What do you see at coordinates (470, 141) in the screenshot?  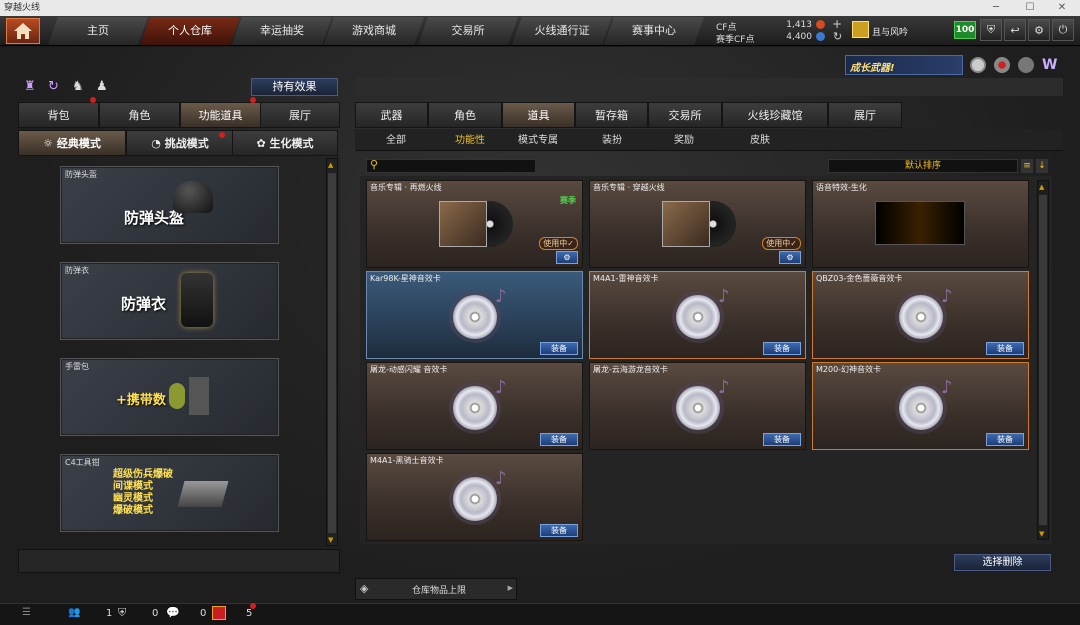 I see `subcategory-tab: 功能性` at bounding box center [470, 141].